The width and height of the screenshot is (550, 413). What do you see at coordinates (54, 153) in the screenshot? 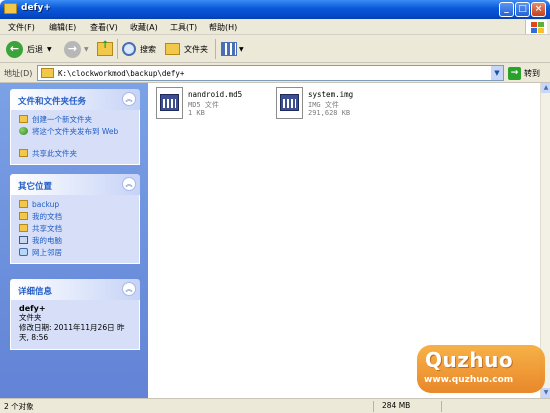
I see `task-label: 共享此文件夹` at bounding box center [54, 153].